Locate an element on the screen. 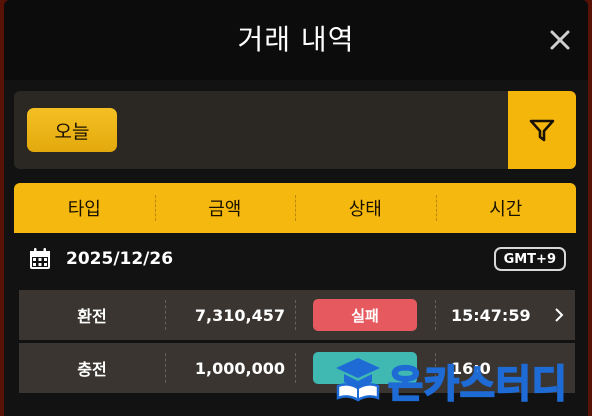 The image size is (592, 416). timezone-badge: GMT+9 is located at coordinates (529, 259).